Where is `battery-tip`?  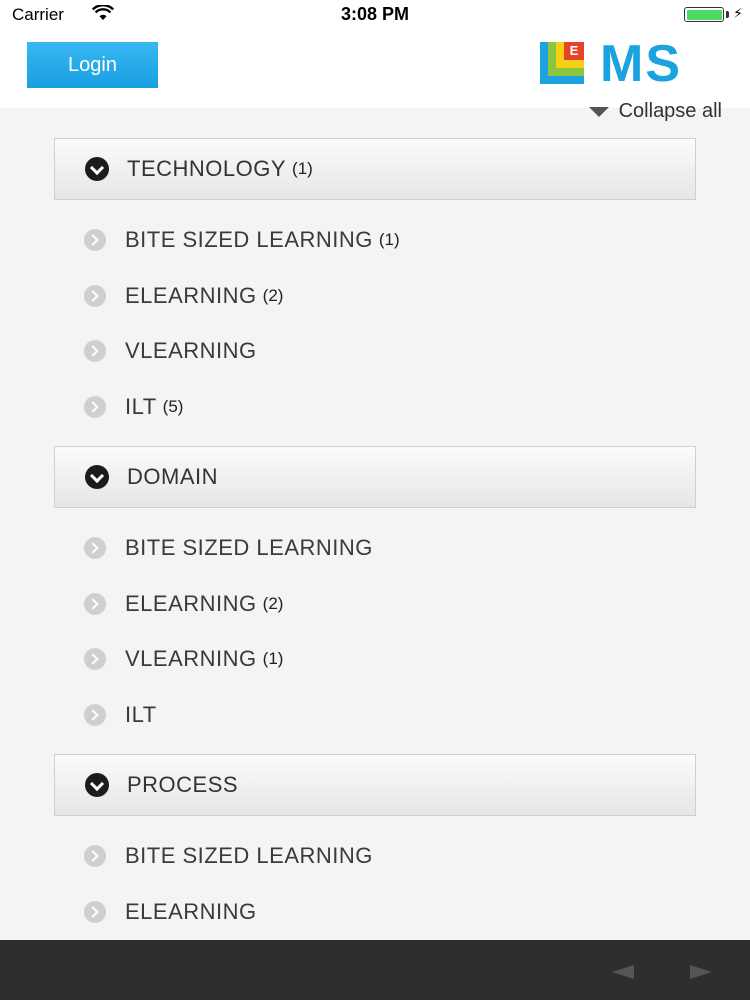
battery-tip is located at coordinates (727, 14).